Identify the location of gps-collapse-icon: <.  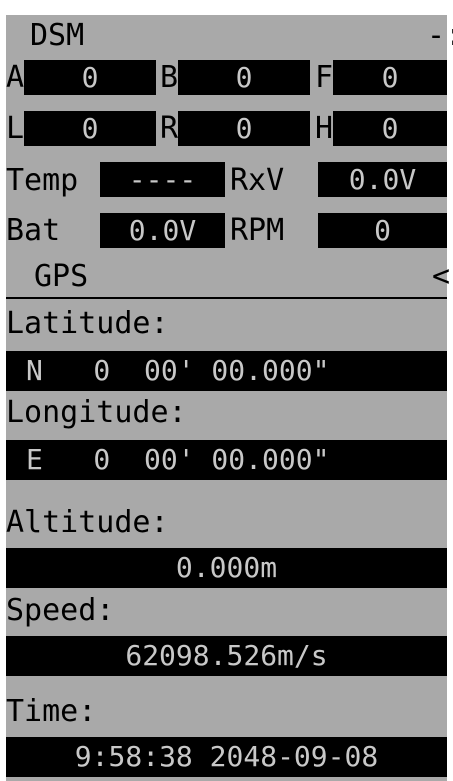
(441, 277).